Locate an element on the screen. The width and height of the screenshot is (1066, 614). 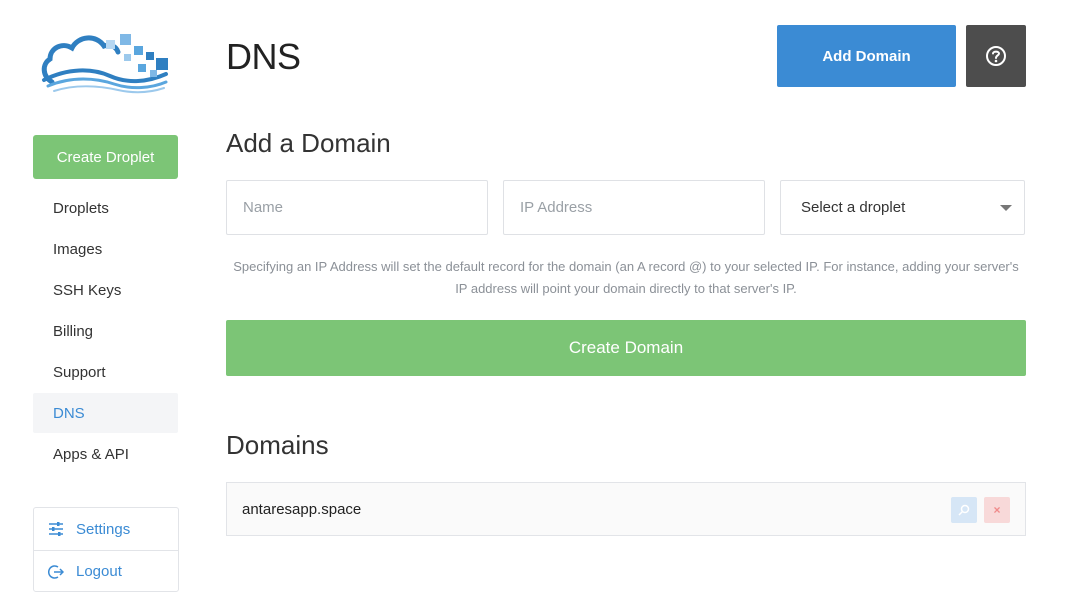
help-button is located at coordinates (996, 56).